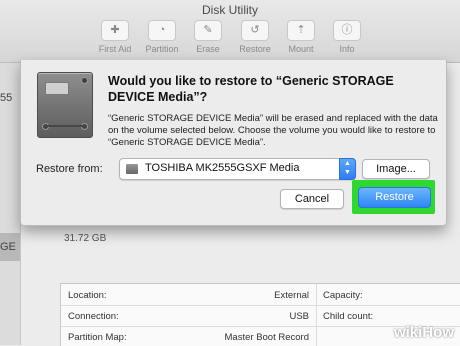 The width and height of the screenshot is (460, 346). I want to click on watermark-prefix: wiki, so click(408, 332).